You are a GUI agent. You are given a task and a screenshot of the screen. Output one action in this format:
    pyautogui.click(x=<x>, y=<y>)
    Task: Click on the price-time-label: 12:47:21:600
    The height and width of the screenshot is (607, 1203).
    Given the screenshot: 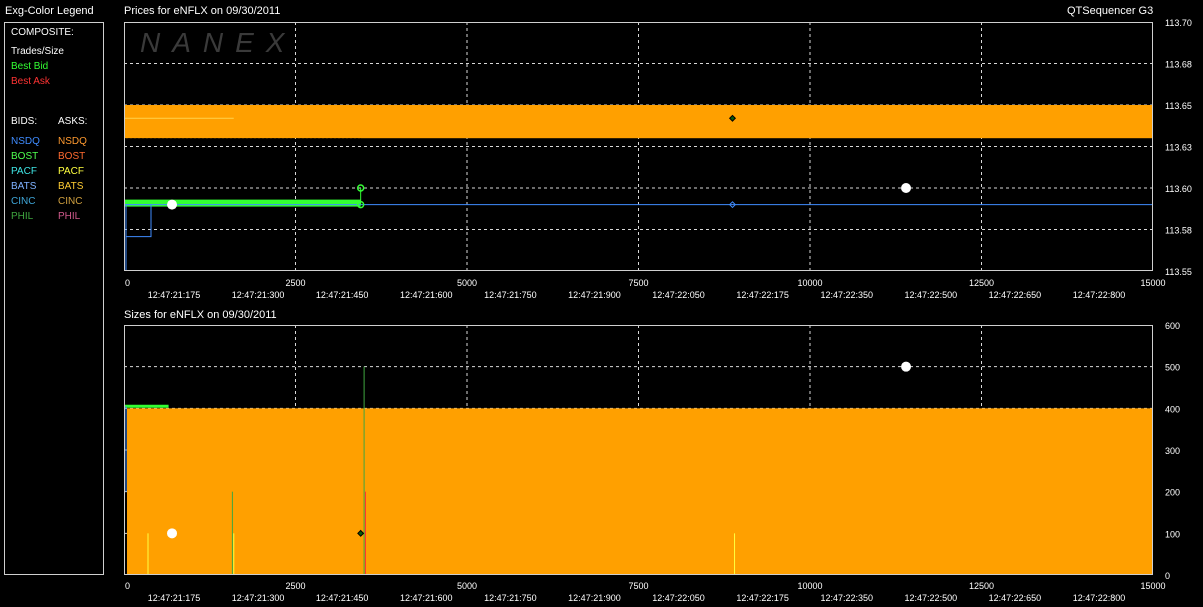 What is the action you would take?
    pyautogui.click(x=426, y=295)
    